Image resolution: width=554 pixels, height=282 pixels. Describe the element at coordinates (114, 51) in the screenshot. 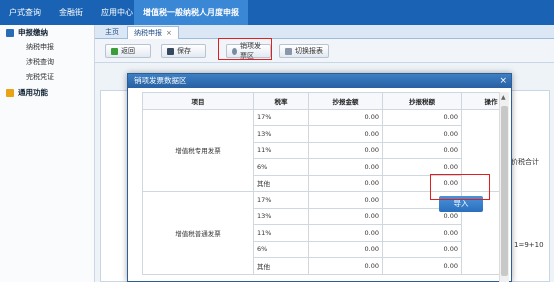

I see `back-arrow-icon` at that location.